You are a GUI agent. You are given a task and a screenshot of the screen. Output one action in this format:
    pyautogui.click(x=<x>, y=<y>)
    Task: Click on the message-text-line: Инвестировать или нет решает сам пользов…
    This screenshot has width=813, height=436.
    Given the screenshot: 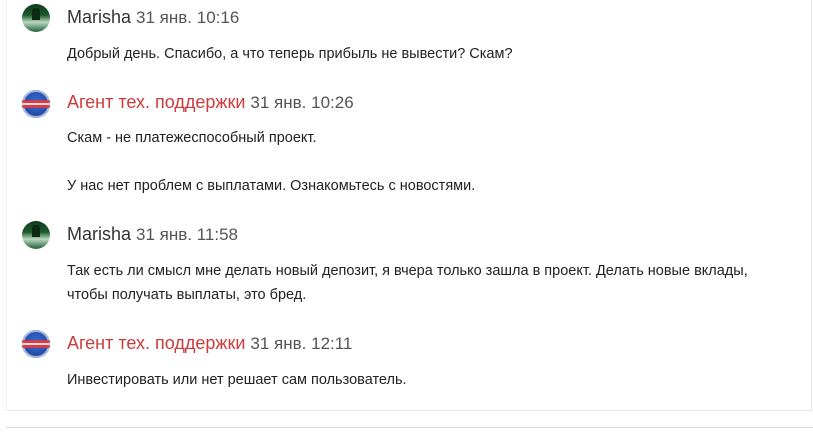 What is the action you would take?
    pyautogui.click(x=237, y=380)
    